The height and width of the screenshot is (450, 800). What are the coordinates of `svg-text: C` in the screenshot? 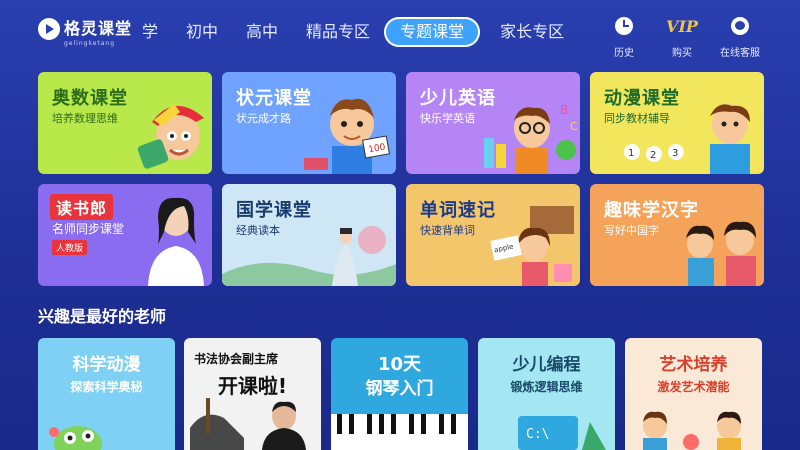 It's located at (574, 126).